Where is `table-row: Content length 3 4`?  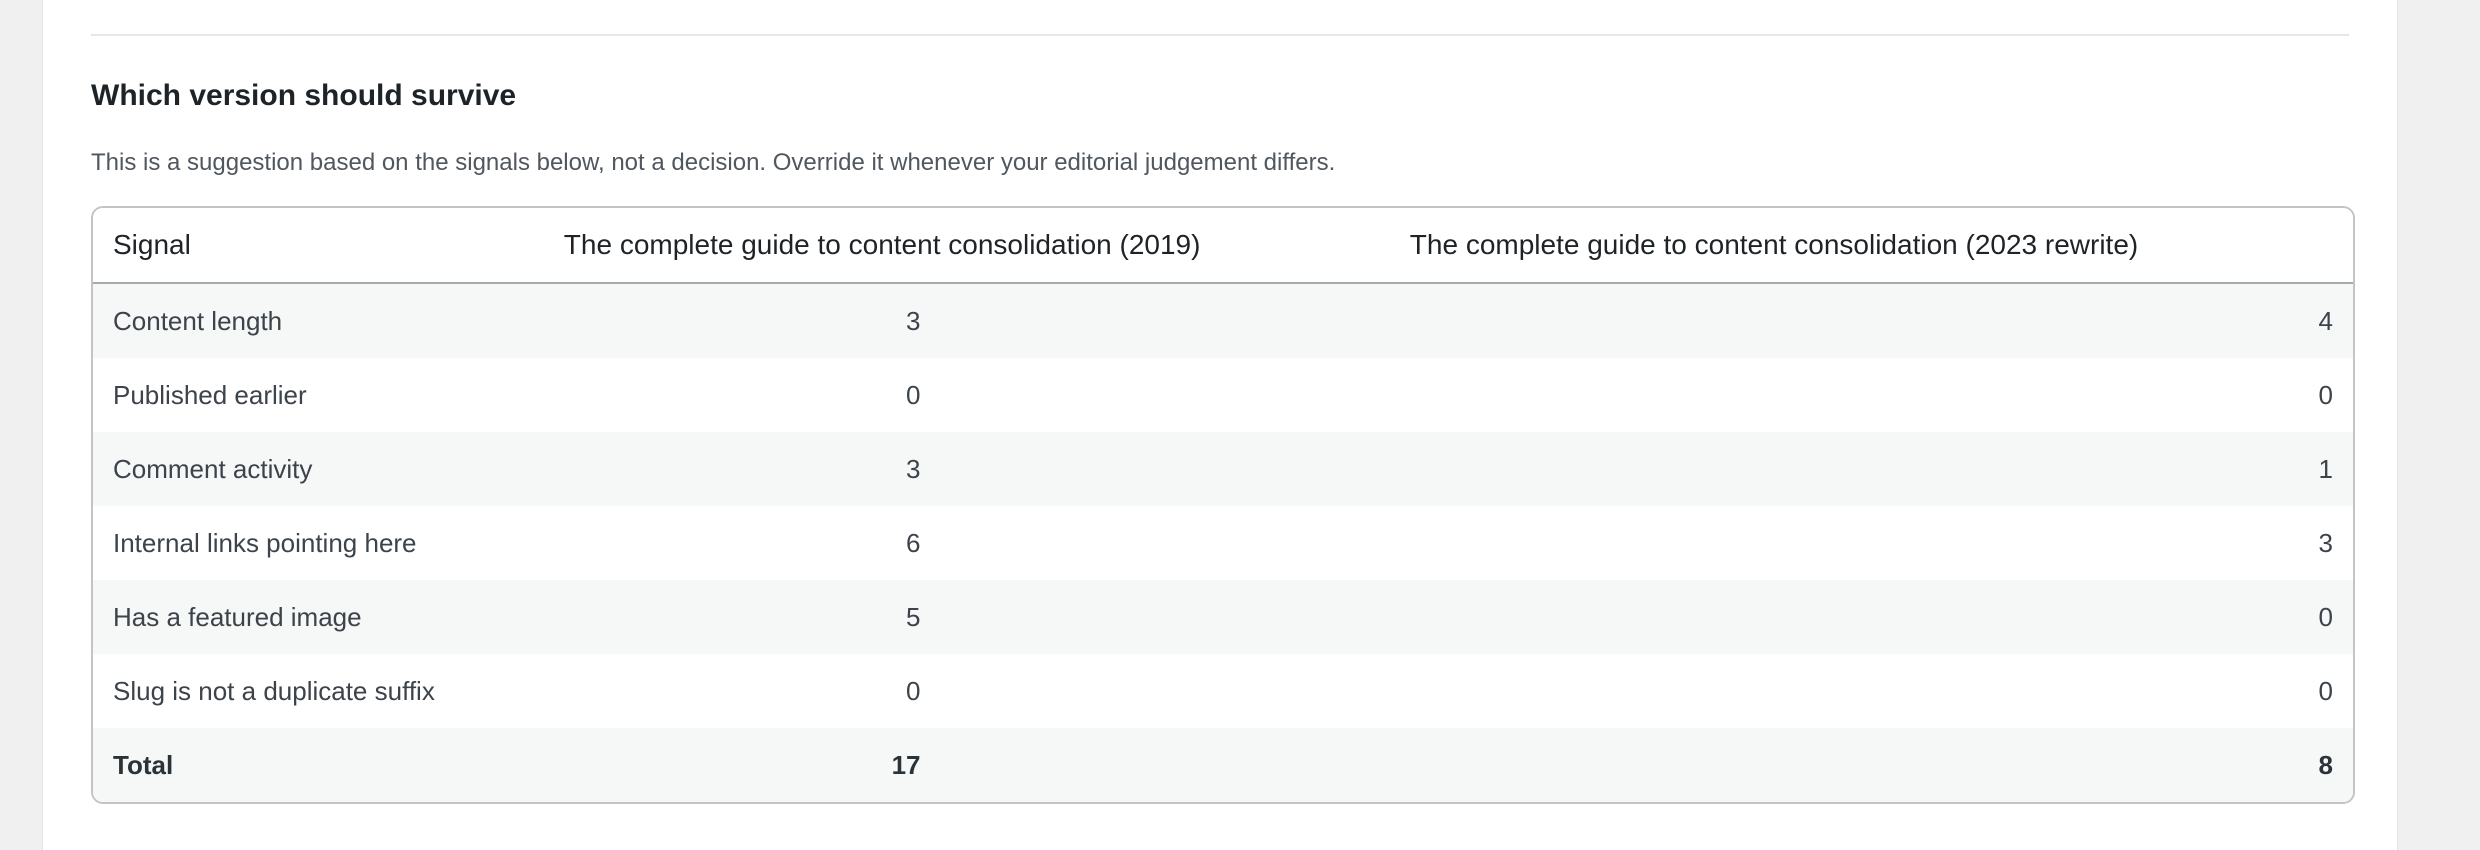 table-row: Content length 3 4 is located at coordinates (1223, 320).